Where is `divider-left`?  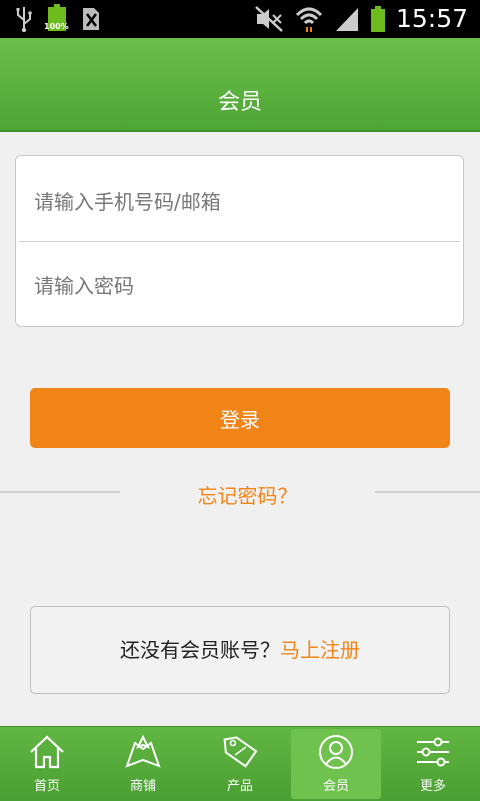
divider-left is located at coordinates (60, 492).